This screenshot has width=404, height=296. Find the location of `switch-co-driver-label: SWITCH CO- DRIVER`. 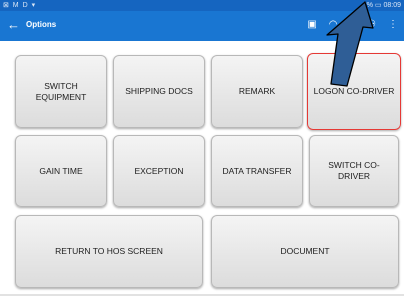

switch-co-driver-label: SWITCH CO- DRIVER is located at coordinates (354, 170).